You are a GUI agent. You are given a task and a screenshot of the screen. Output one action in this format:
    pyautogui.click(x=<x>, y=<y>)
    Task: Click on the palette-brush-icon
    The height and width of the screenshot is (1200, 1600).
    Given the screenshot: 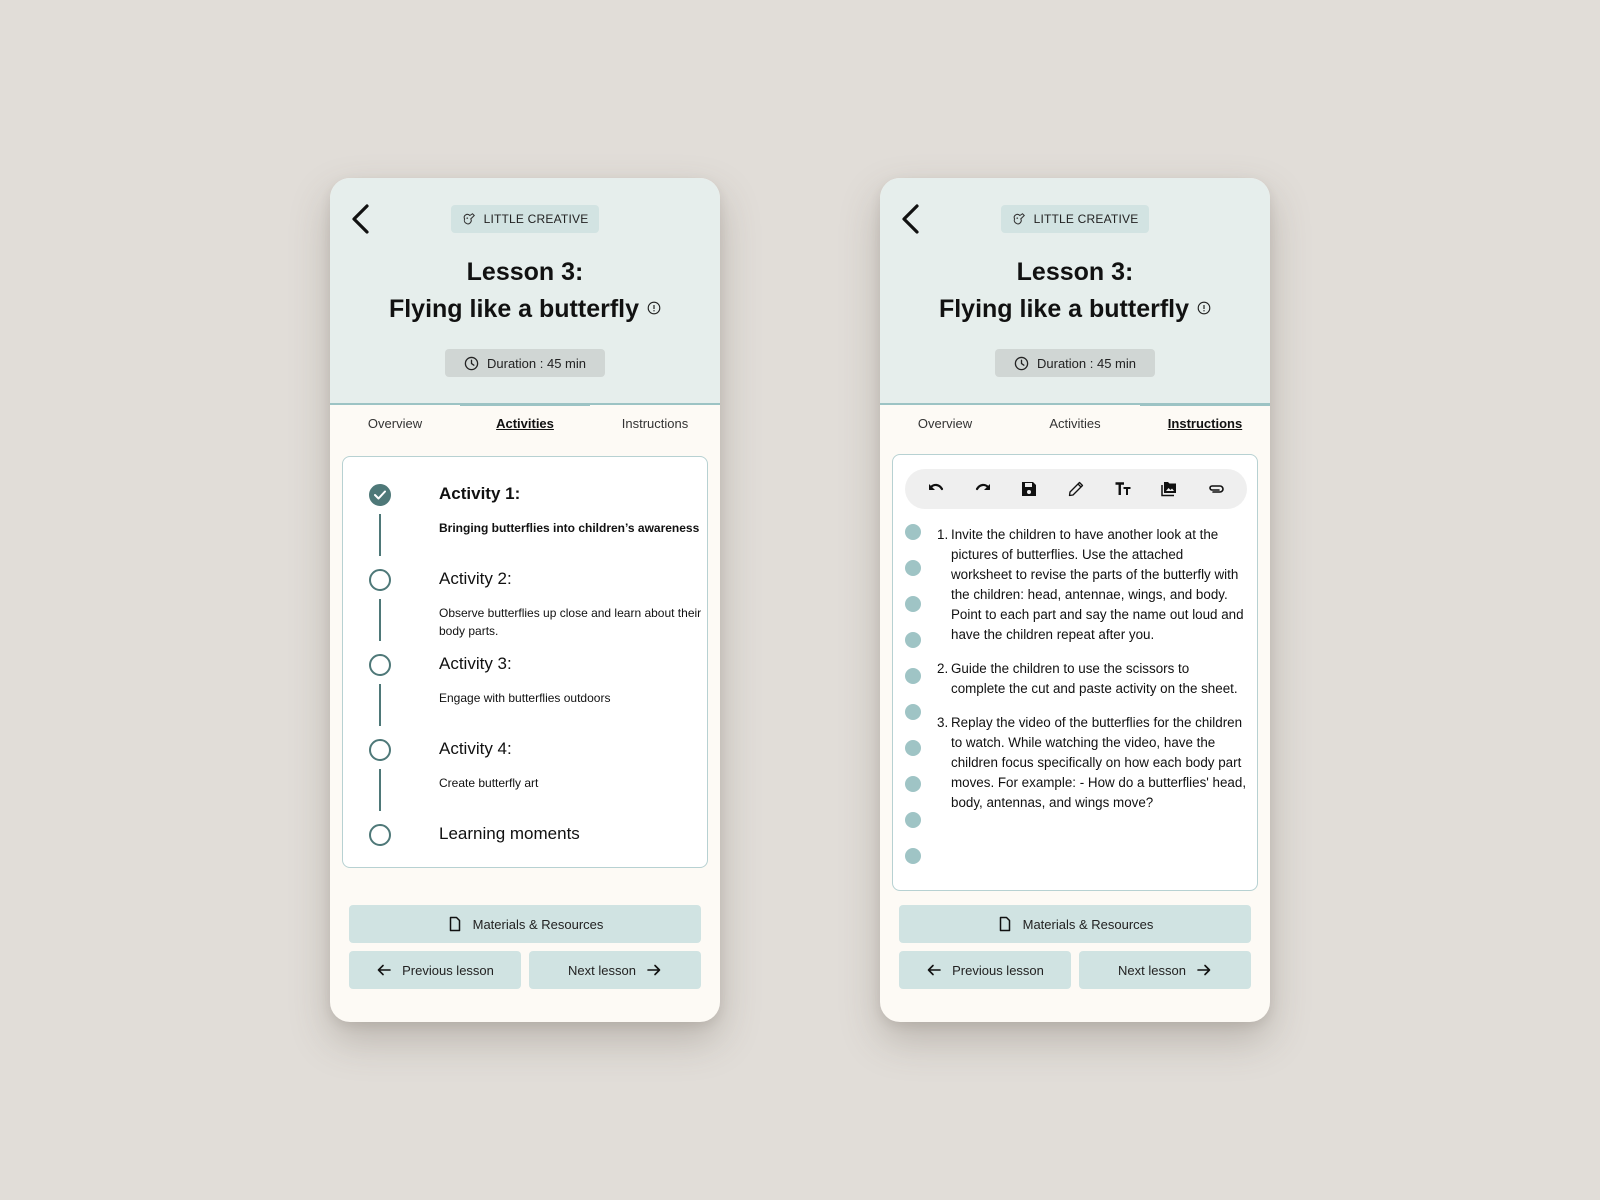 What is the action you would take?
    pyautogui.click(x=469, y=219)
    